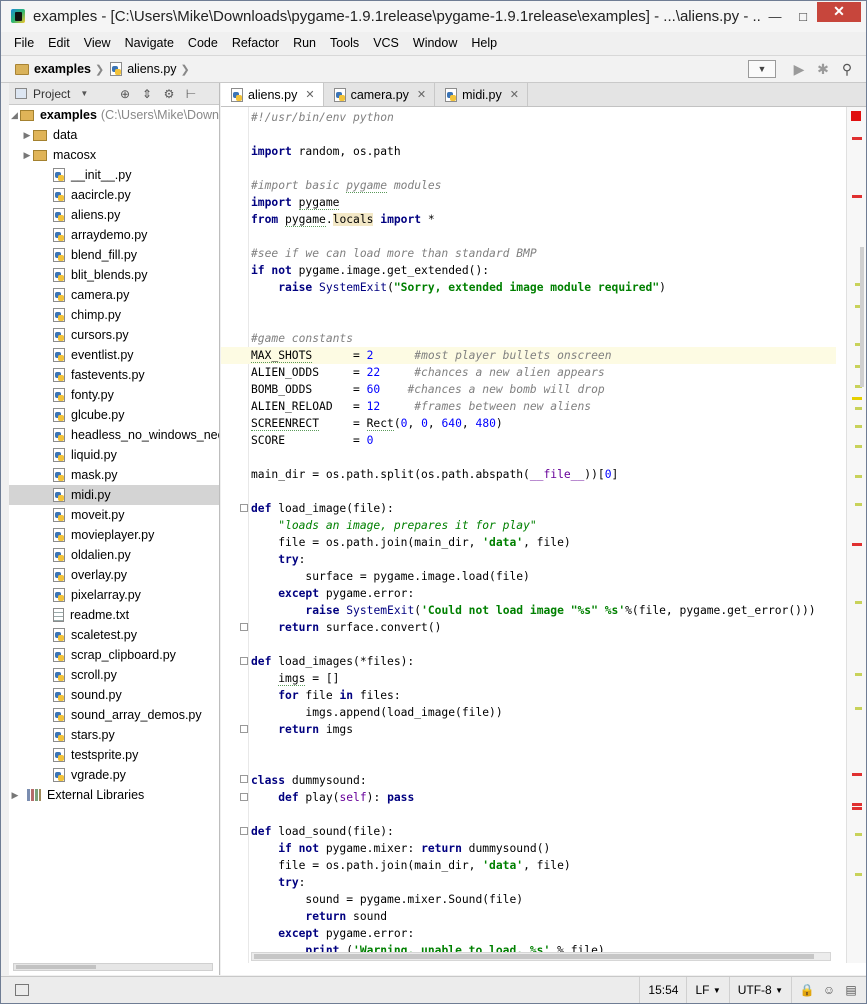 This screenshot has width=867, height=1004. What do you see at coordinates (114, 275) in the screenshot?
I see `tree-file: blit_blends.py` at bounding box center [114, 275].